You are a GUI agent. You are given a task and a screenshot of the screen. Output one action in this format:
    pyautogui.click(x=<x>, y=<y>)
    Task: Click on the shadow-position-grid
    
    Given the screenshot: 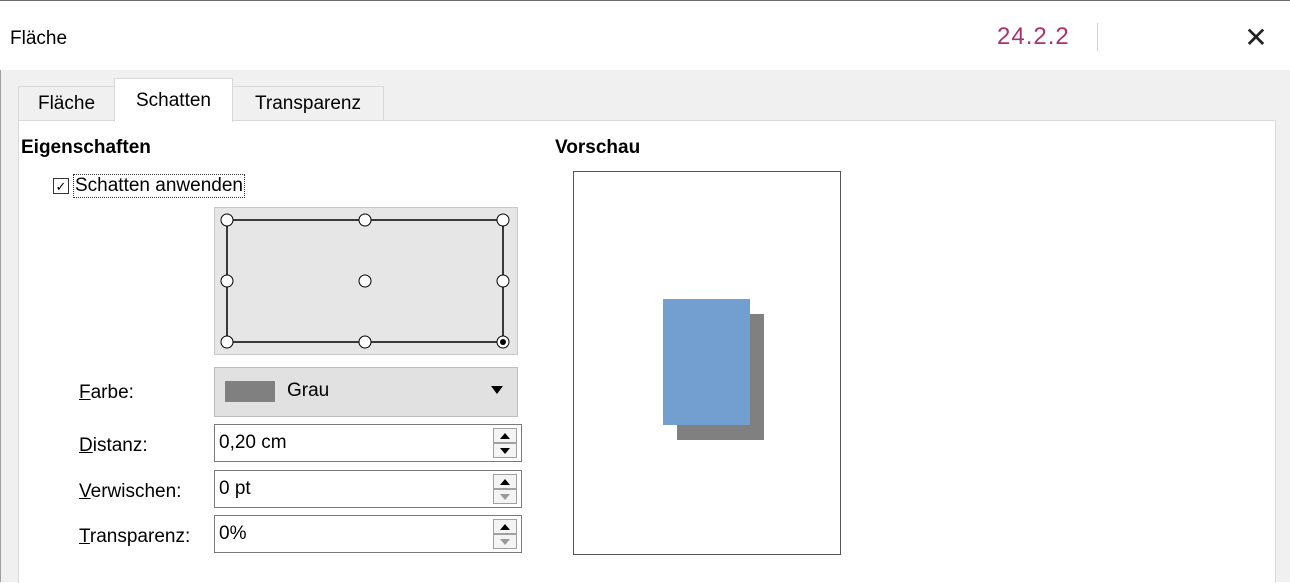 What is the action you would take?
    pyautogui.click(x=366, y=281)
    